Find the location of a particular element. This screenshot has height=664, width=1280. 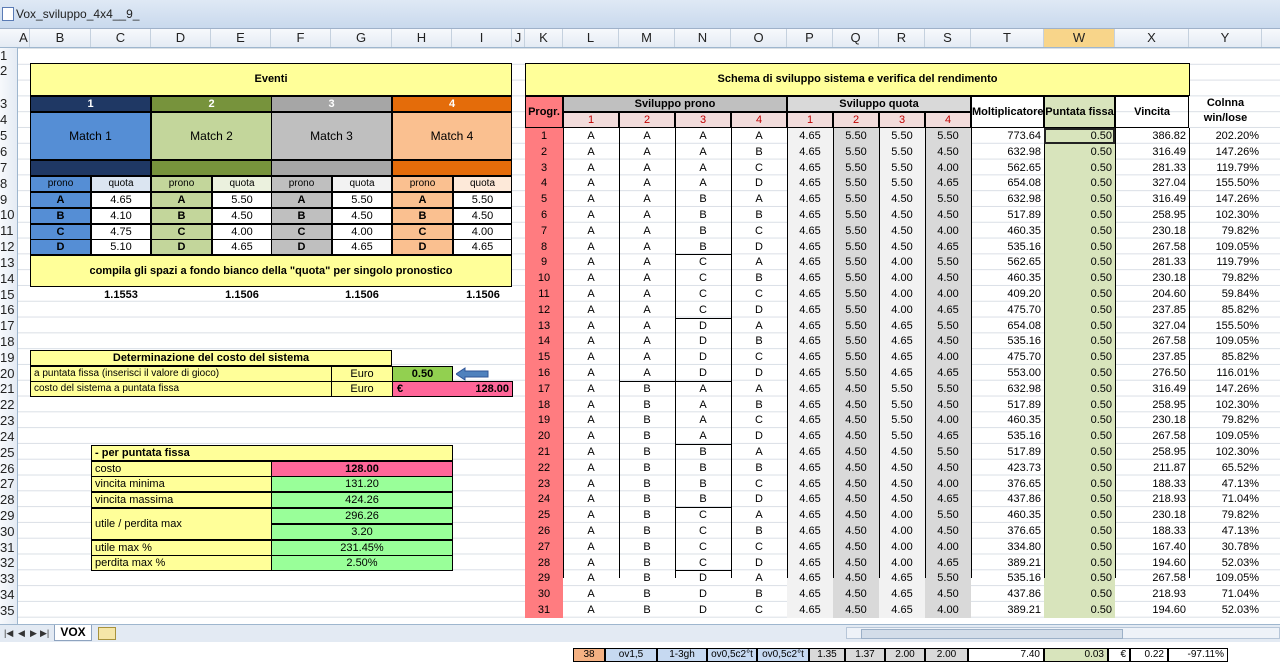

row-header-16: 16 is located at coordinates (8, 309).